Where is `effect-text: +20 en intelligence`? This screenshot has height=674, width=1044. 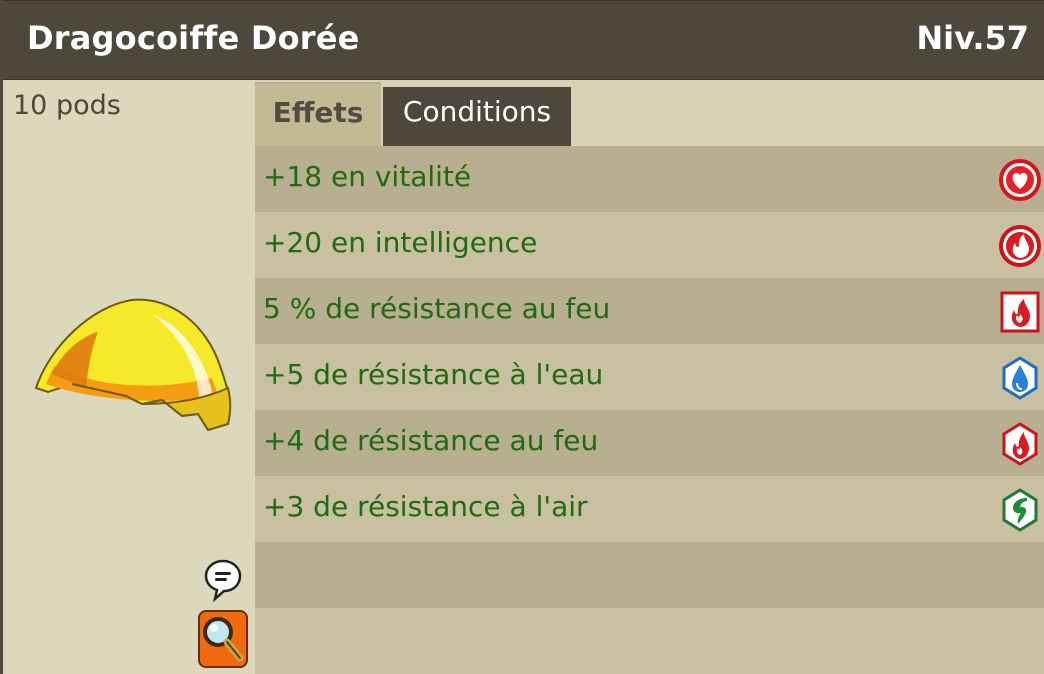 effect-text: +20 en intelligence is located at coordinates (400, 242).